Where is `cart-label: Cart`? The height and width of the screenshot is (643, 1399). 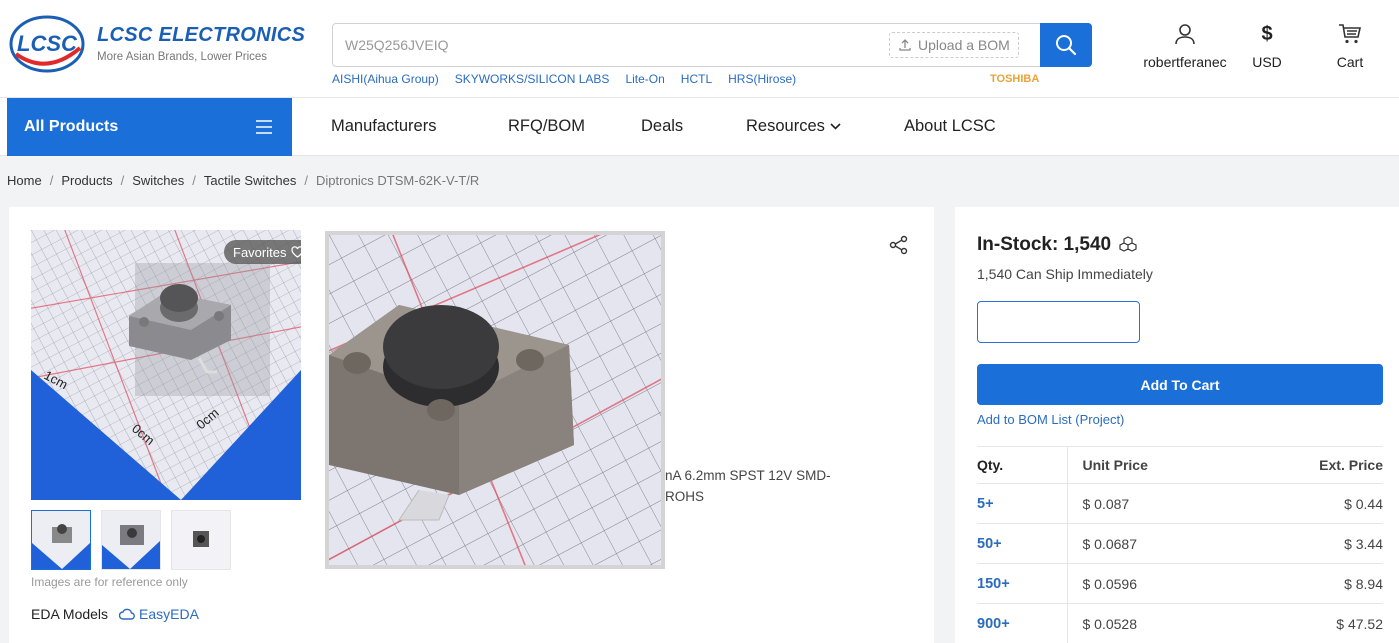 cart-label: Cart is located at coordinates (1350, 62).